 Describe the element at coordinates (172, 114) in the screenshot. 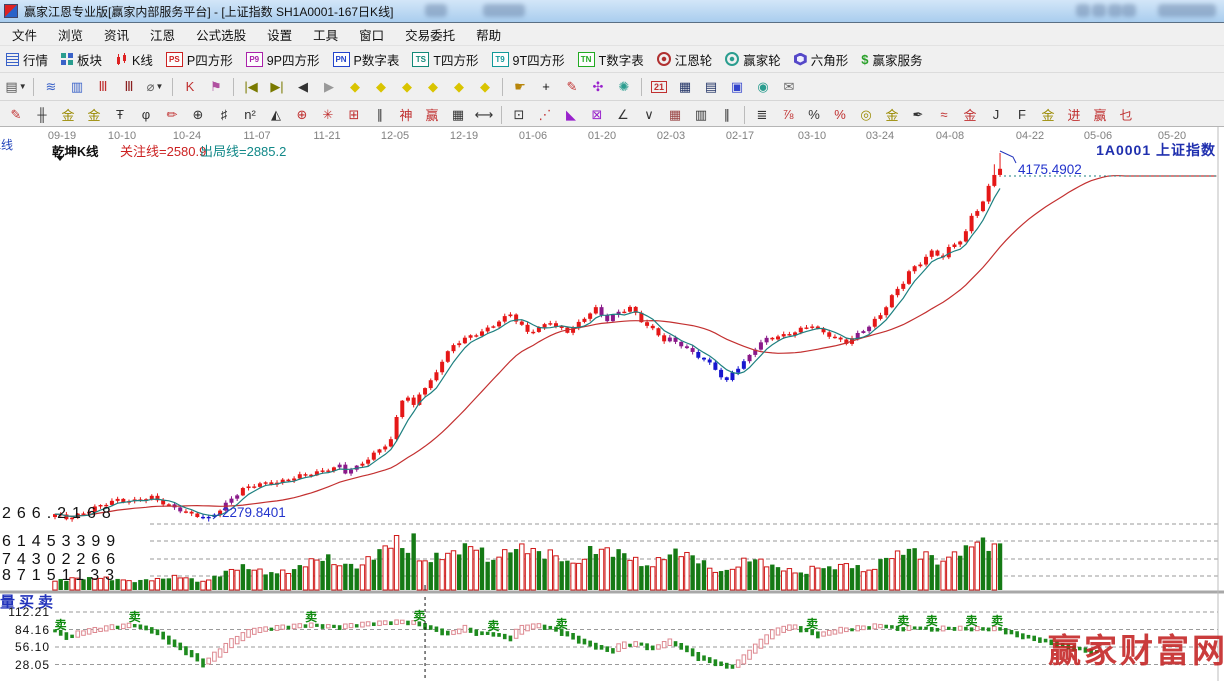

I see `marker-pen-icon: ✏` at that location.